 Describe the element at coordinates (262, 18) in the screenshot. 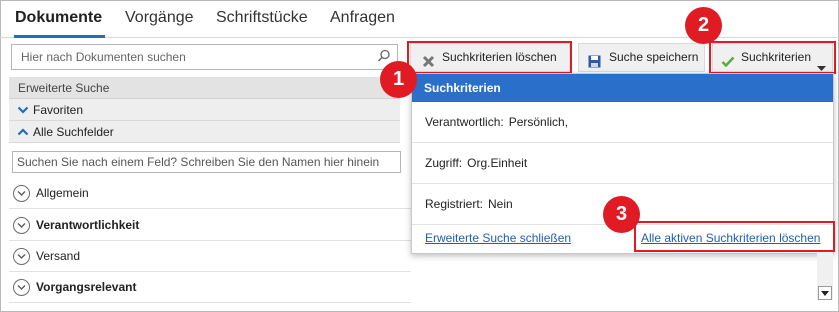

I see `tab-schriftstuecke: Schriftstücke` at that location.